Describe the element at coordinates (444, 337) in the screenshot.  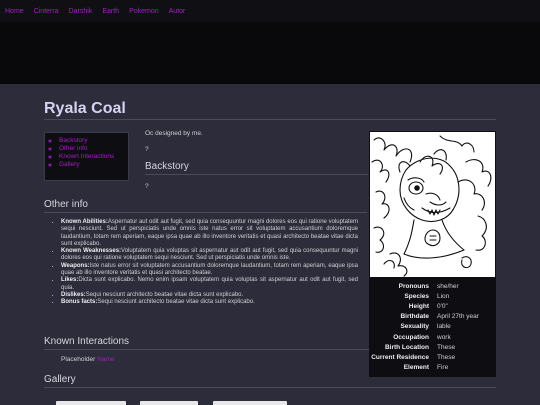
I see `stat-value: work` at that location.